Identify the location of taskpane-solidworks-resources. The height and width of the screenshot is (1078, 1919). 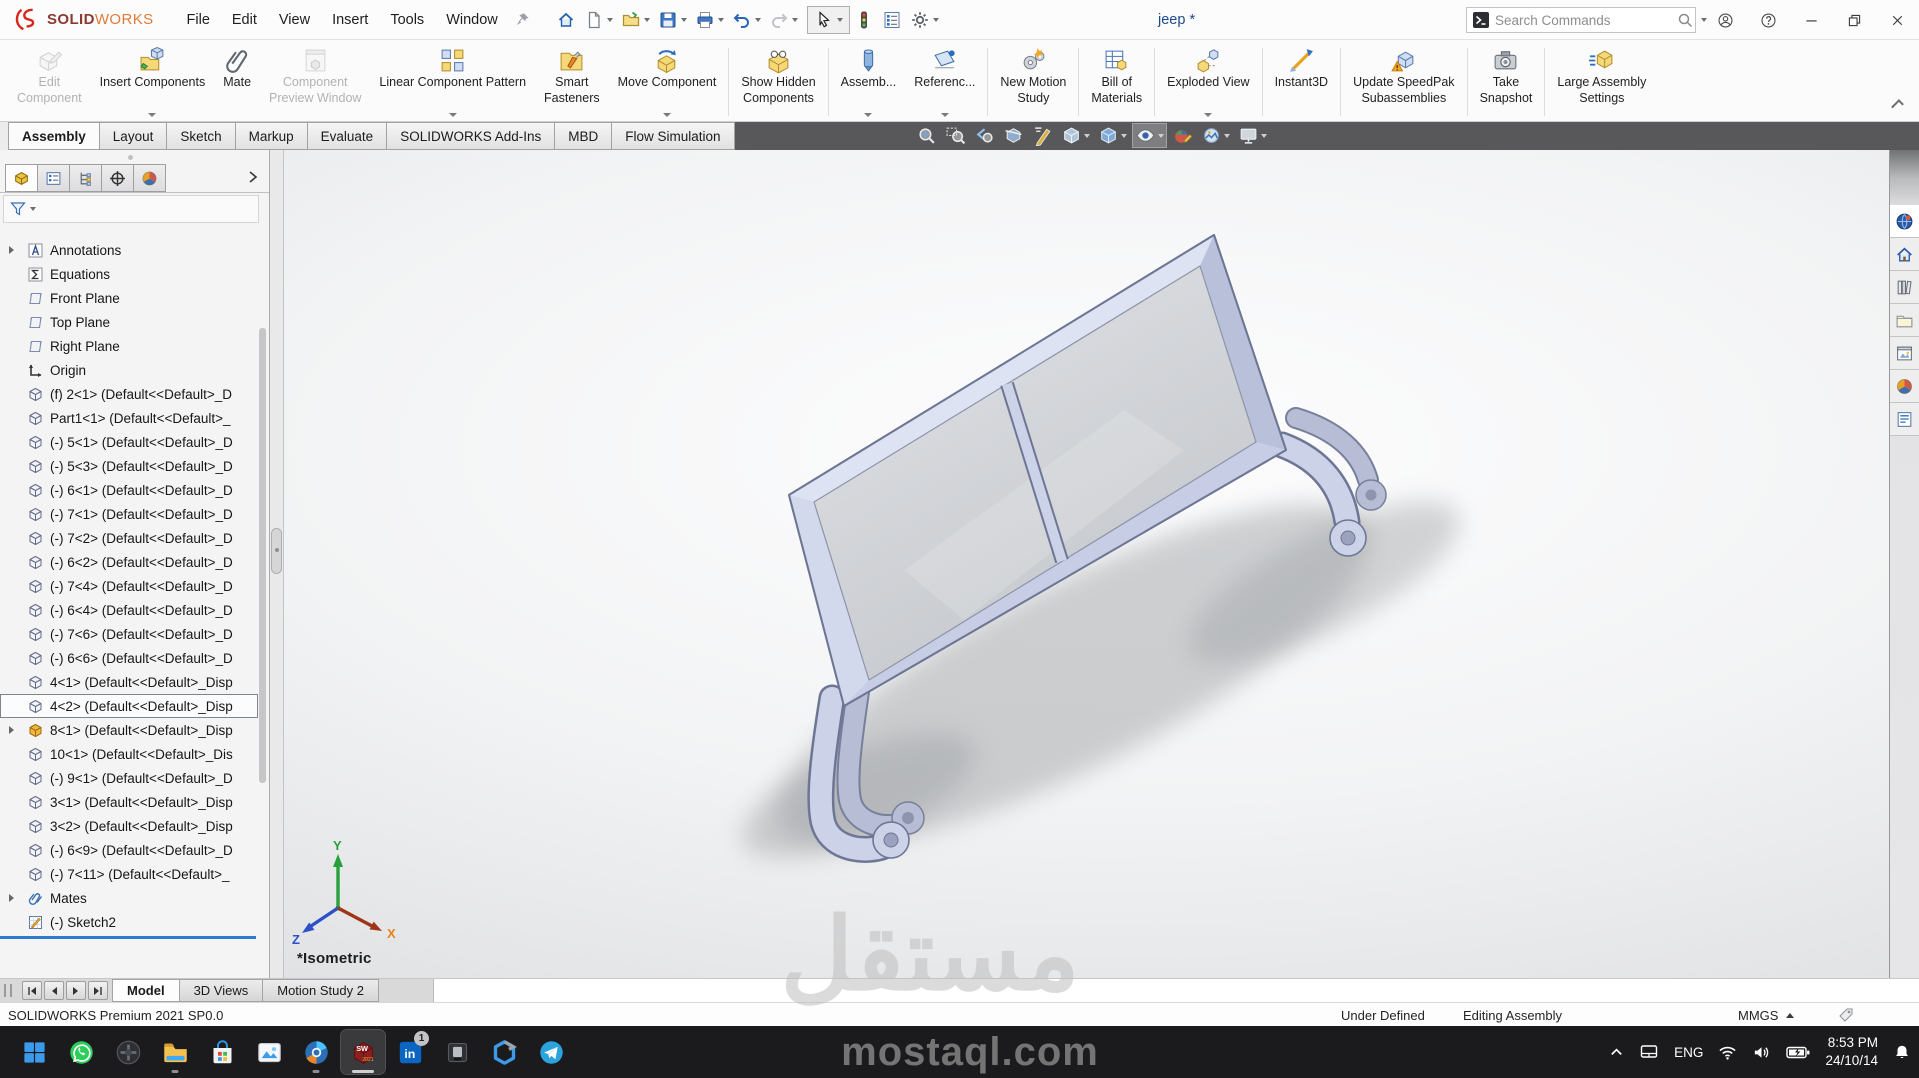
(1904, 221).